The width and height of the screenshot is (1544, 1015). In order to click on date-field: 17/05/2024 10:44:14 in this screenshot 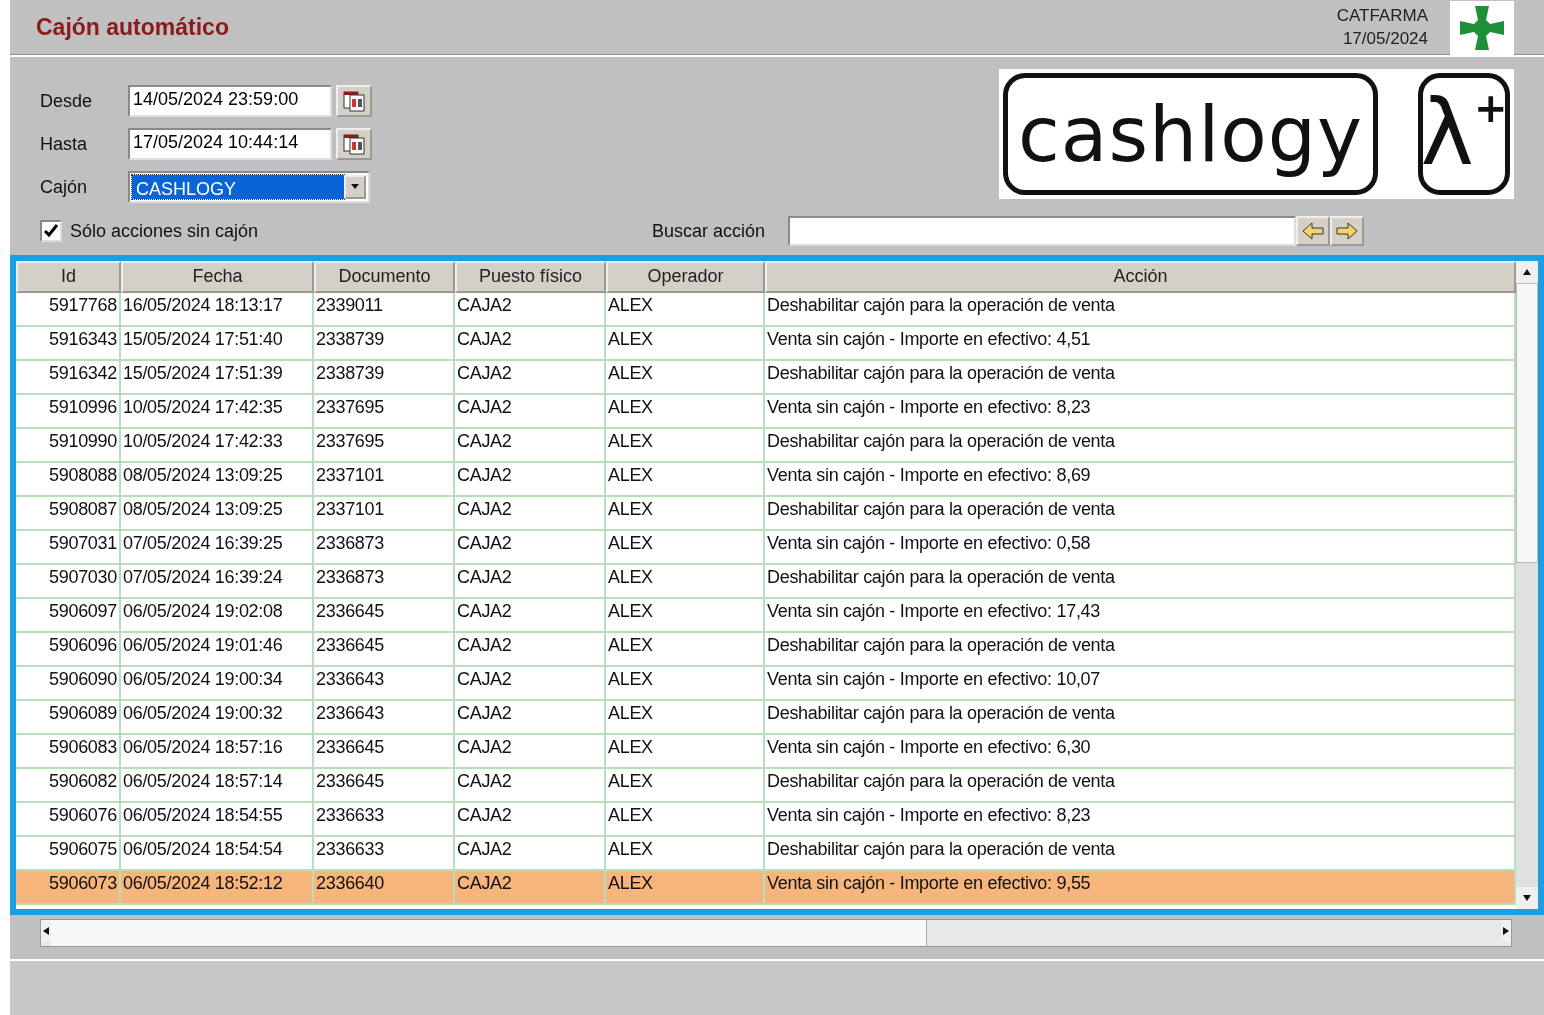, I will do `click(230, 144)`.